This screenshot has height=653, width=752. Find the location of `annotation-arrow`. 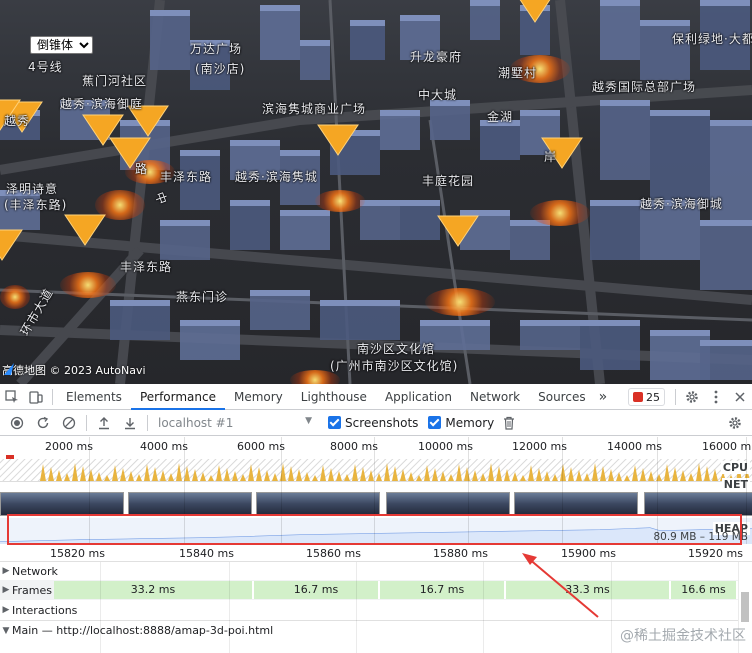

annotation-arrow is located at coordinates (560, 585).